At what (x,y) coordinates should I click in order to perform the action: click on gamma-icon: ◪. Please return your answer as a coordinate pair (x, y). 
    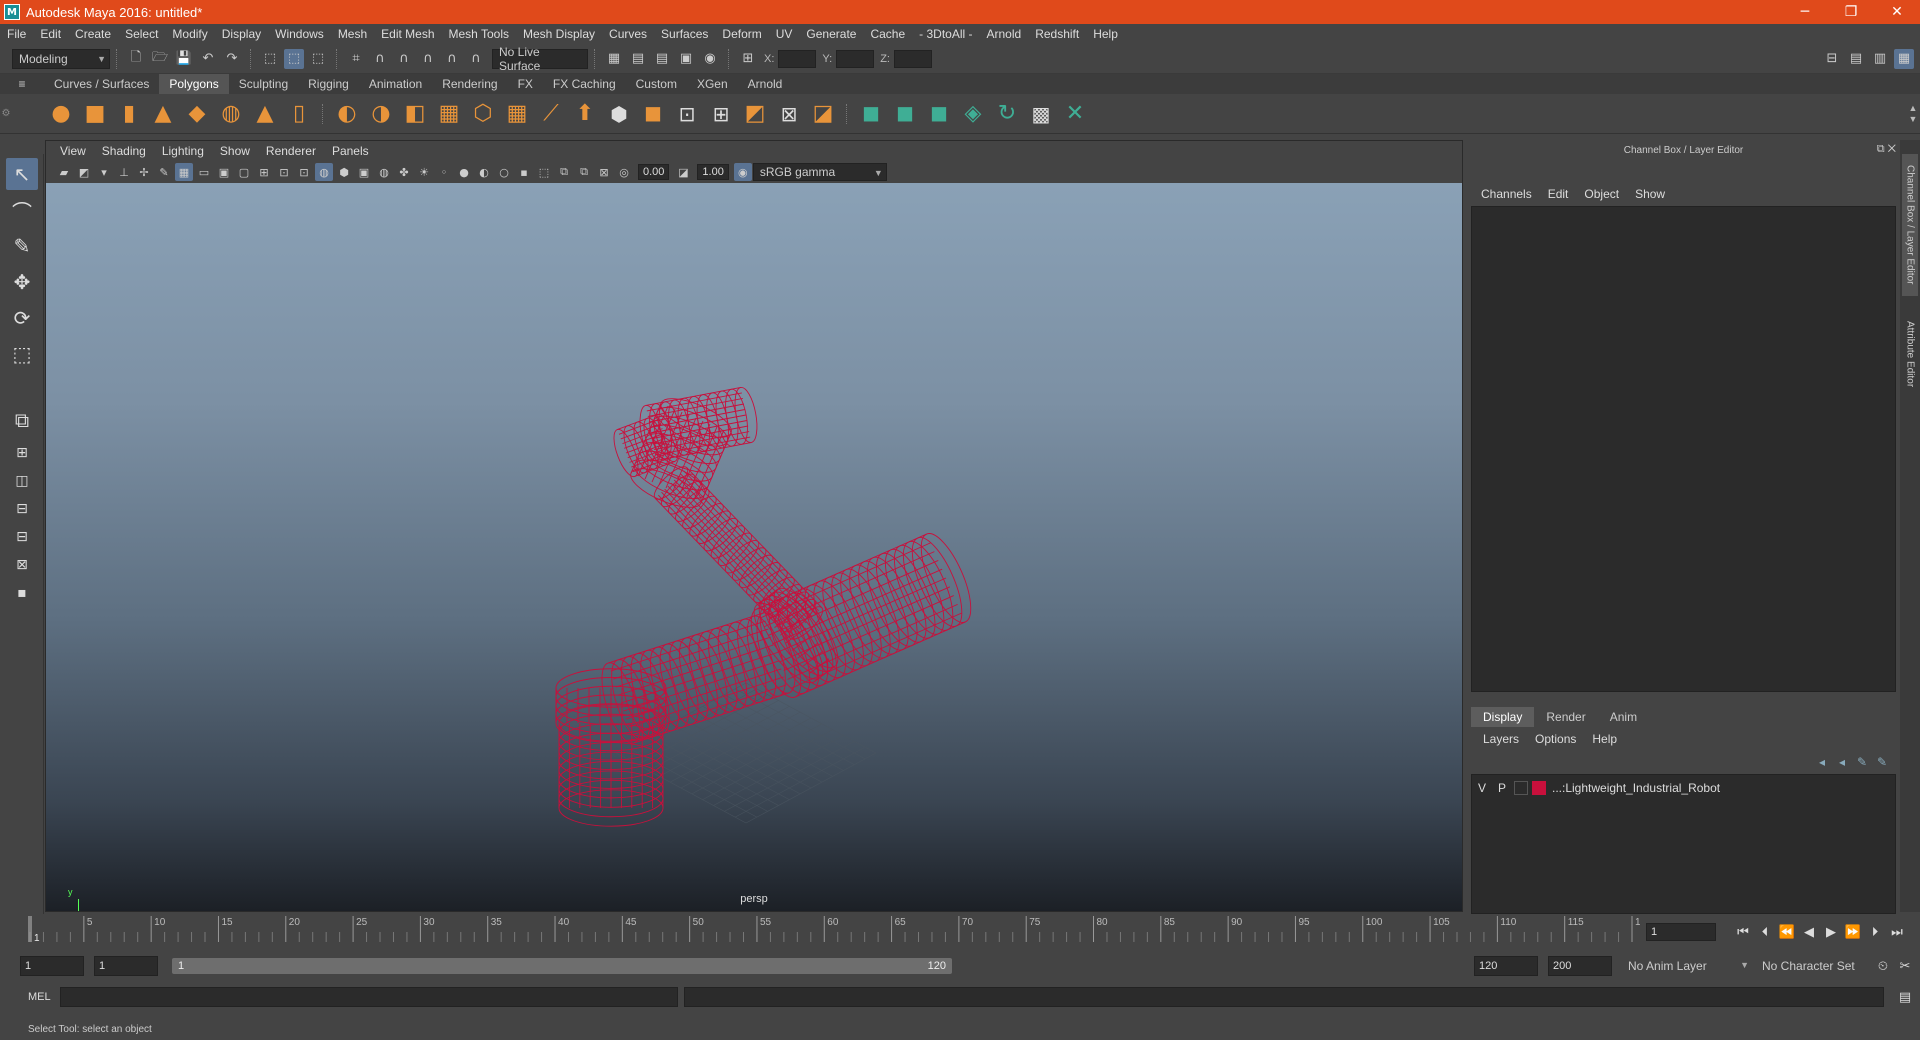
    Looking at the image, I should click on (683, 172).